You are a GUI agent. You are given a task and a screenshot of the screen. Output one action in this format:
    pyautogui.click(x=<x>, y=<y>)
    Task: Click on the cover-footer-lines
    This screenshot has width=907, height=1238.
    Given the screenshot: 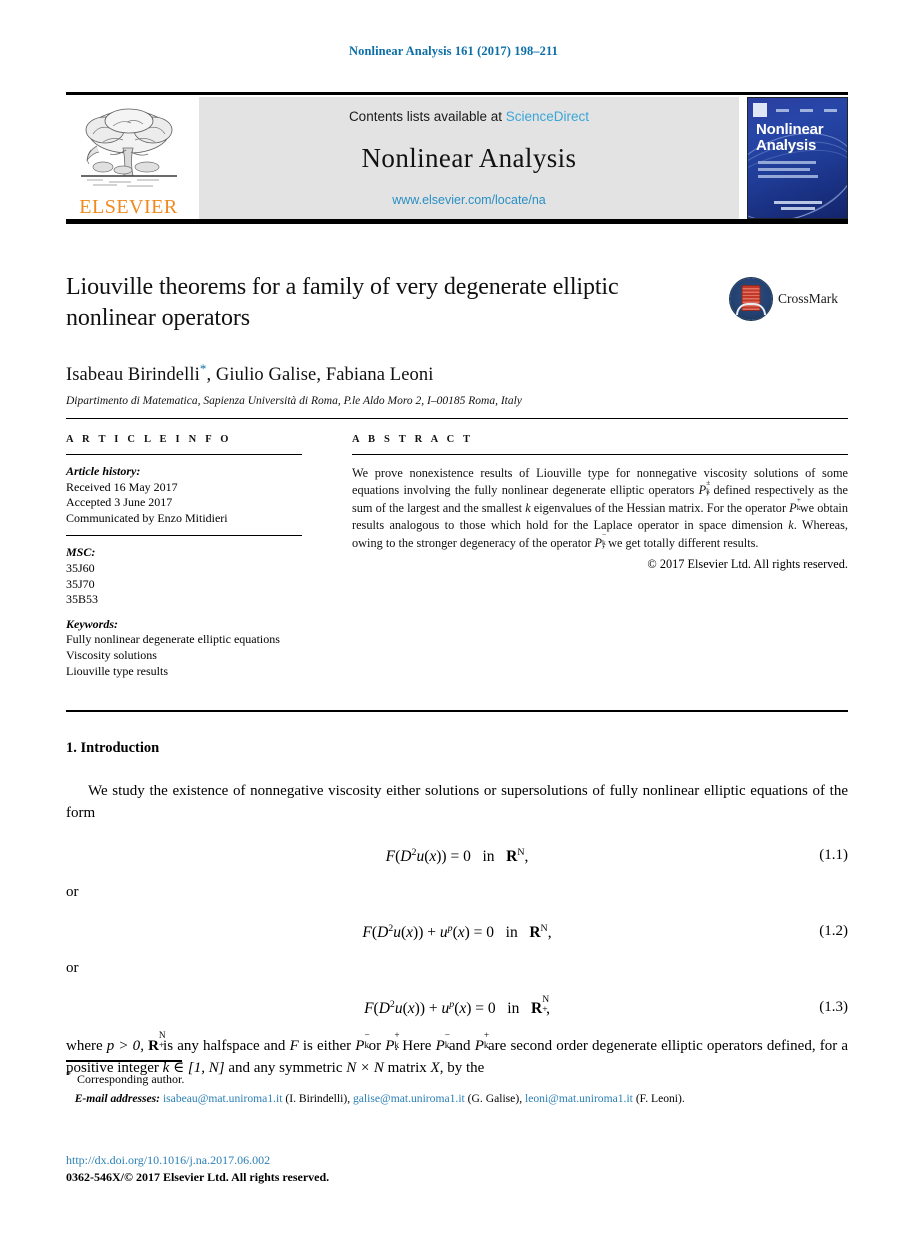 What is the action you would take?
    pyautogui.click(x=797, y=205)
    